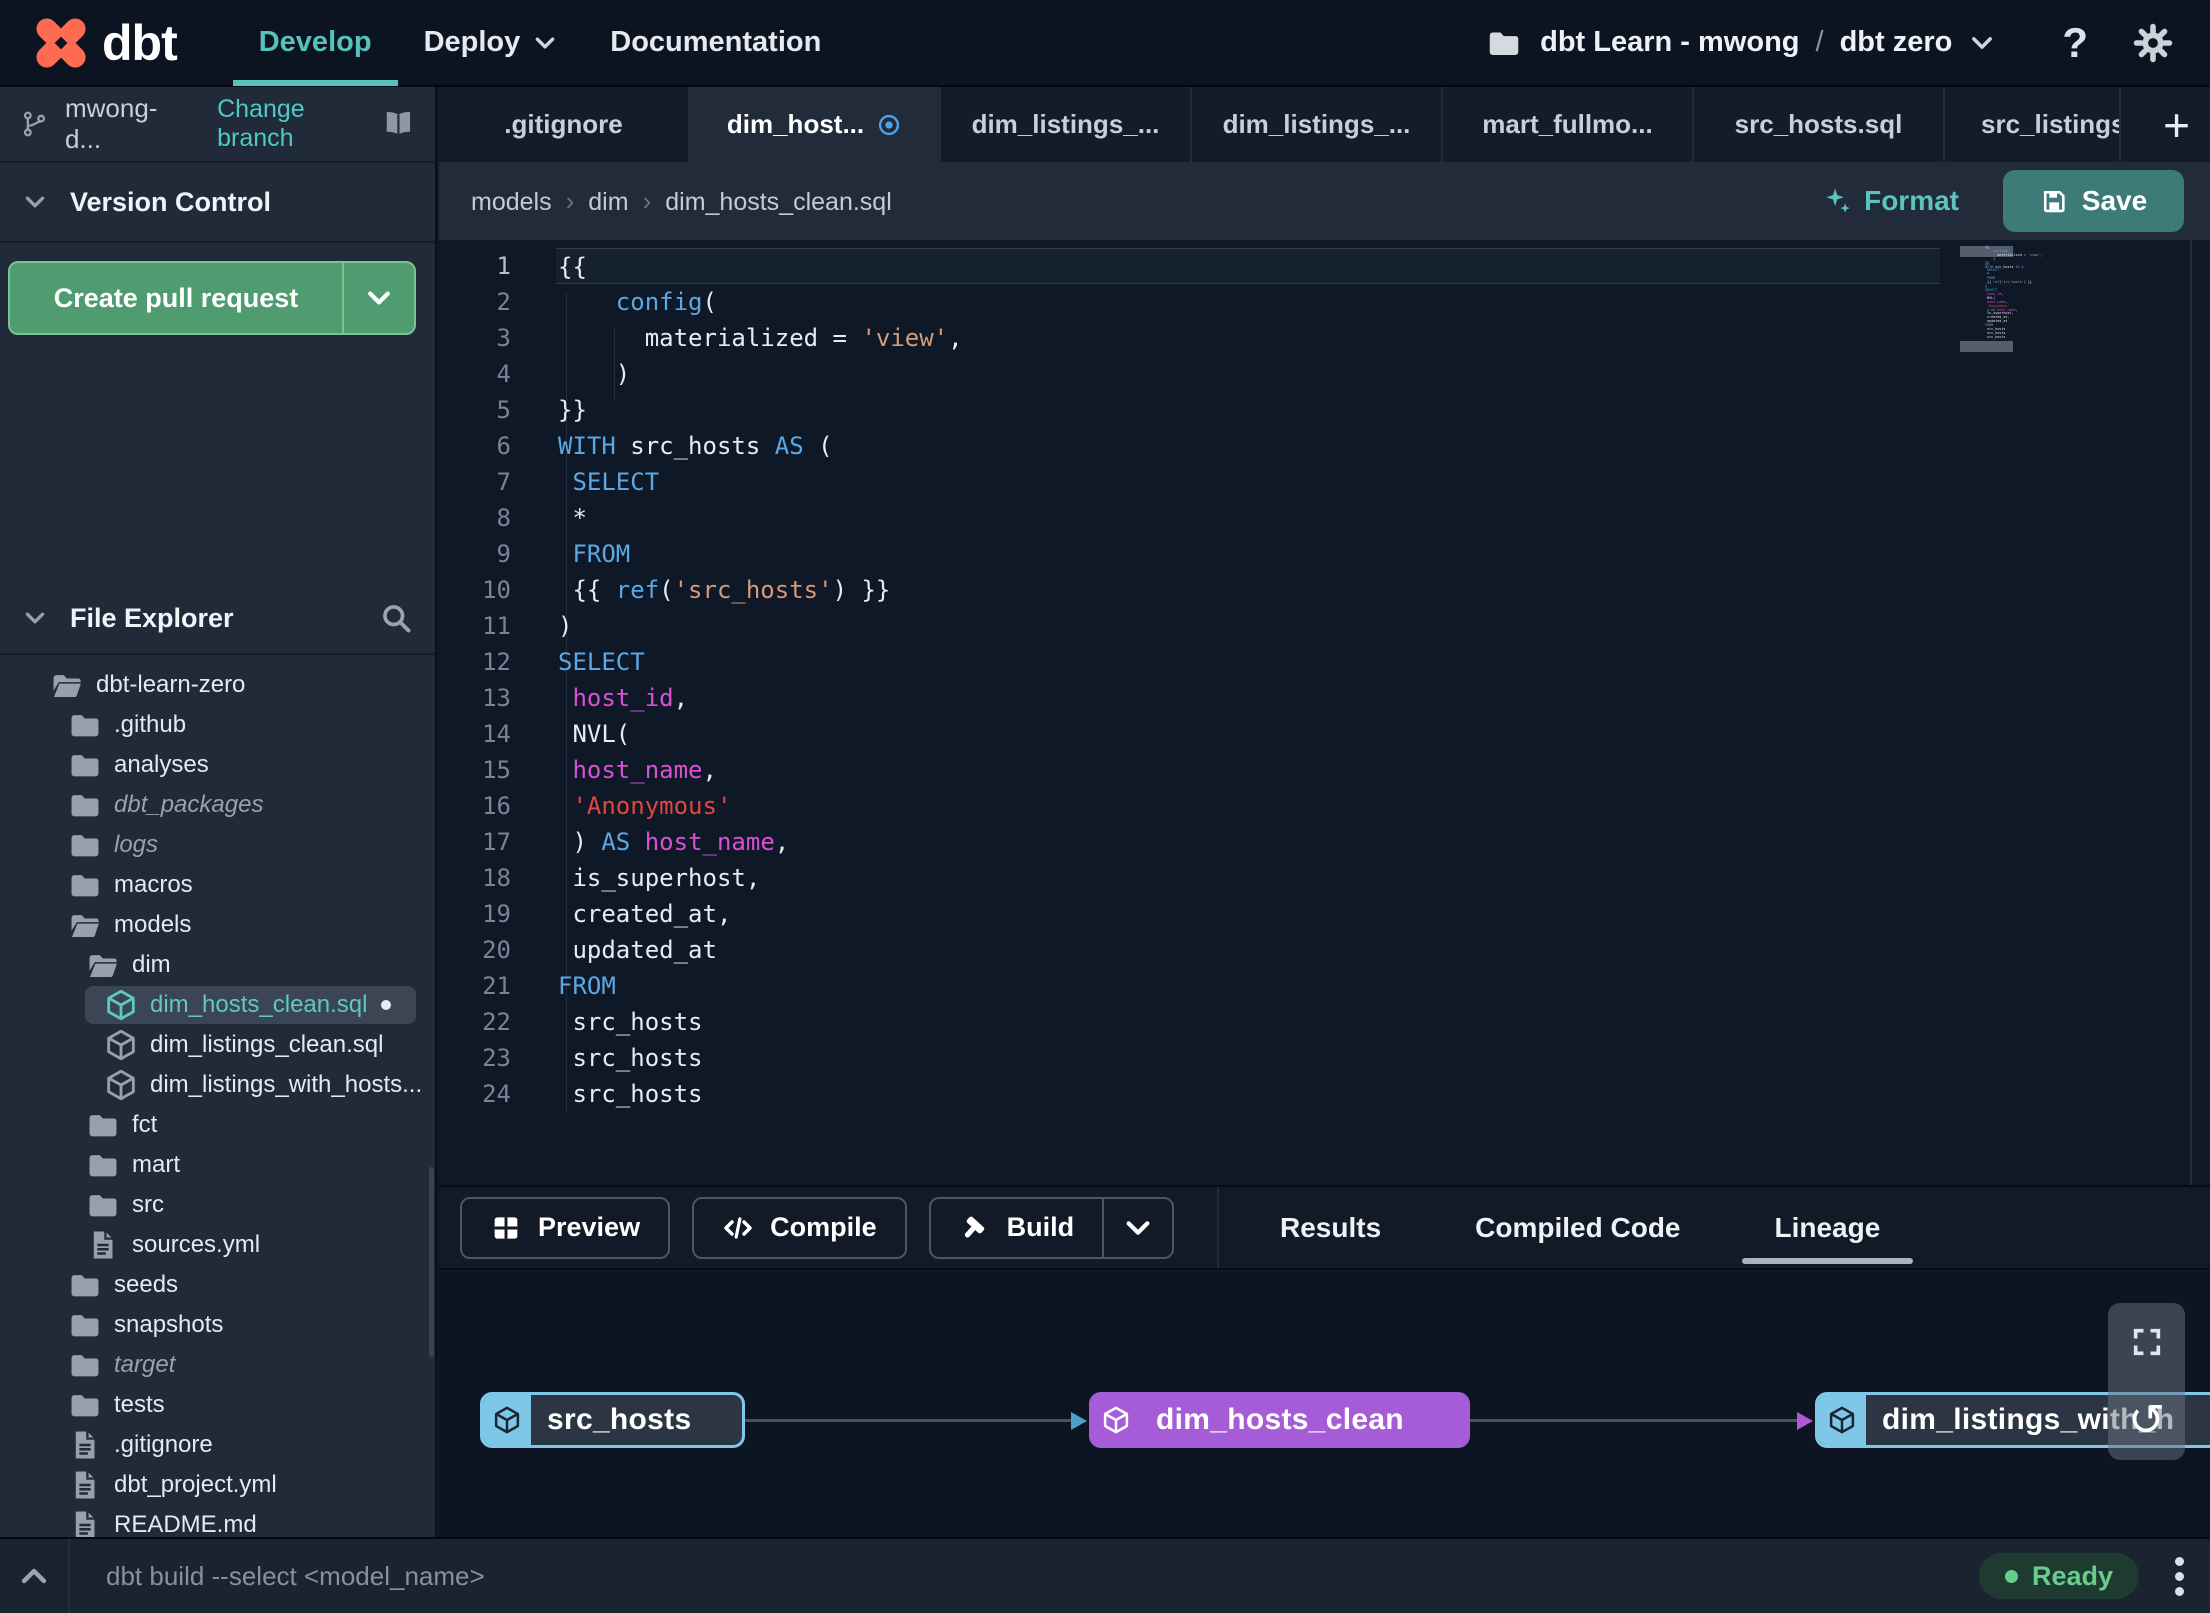 This screenshot has height=1613, width=2210. What do you see at coordinates (2033, 124) in the screenshot?
I see `file-tab-src-listings: src_listings.` at bounding box center [2033, 124].